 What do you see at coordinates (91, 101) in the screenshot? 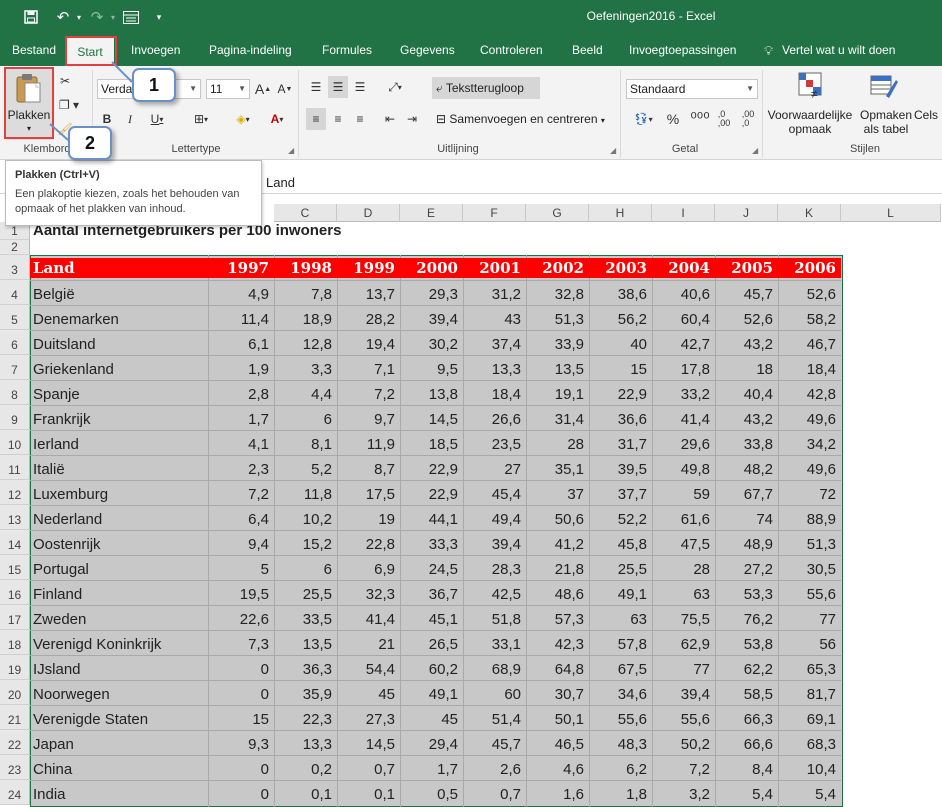
I see `callout-arrows` at bounding box center [91, 101].